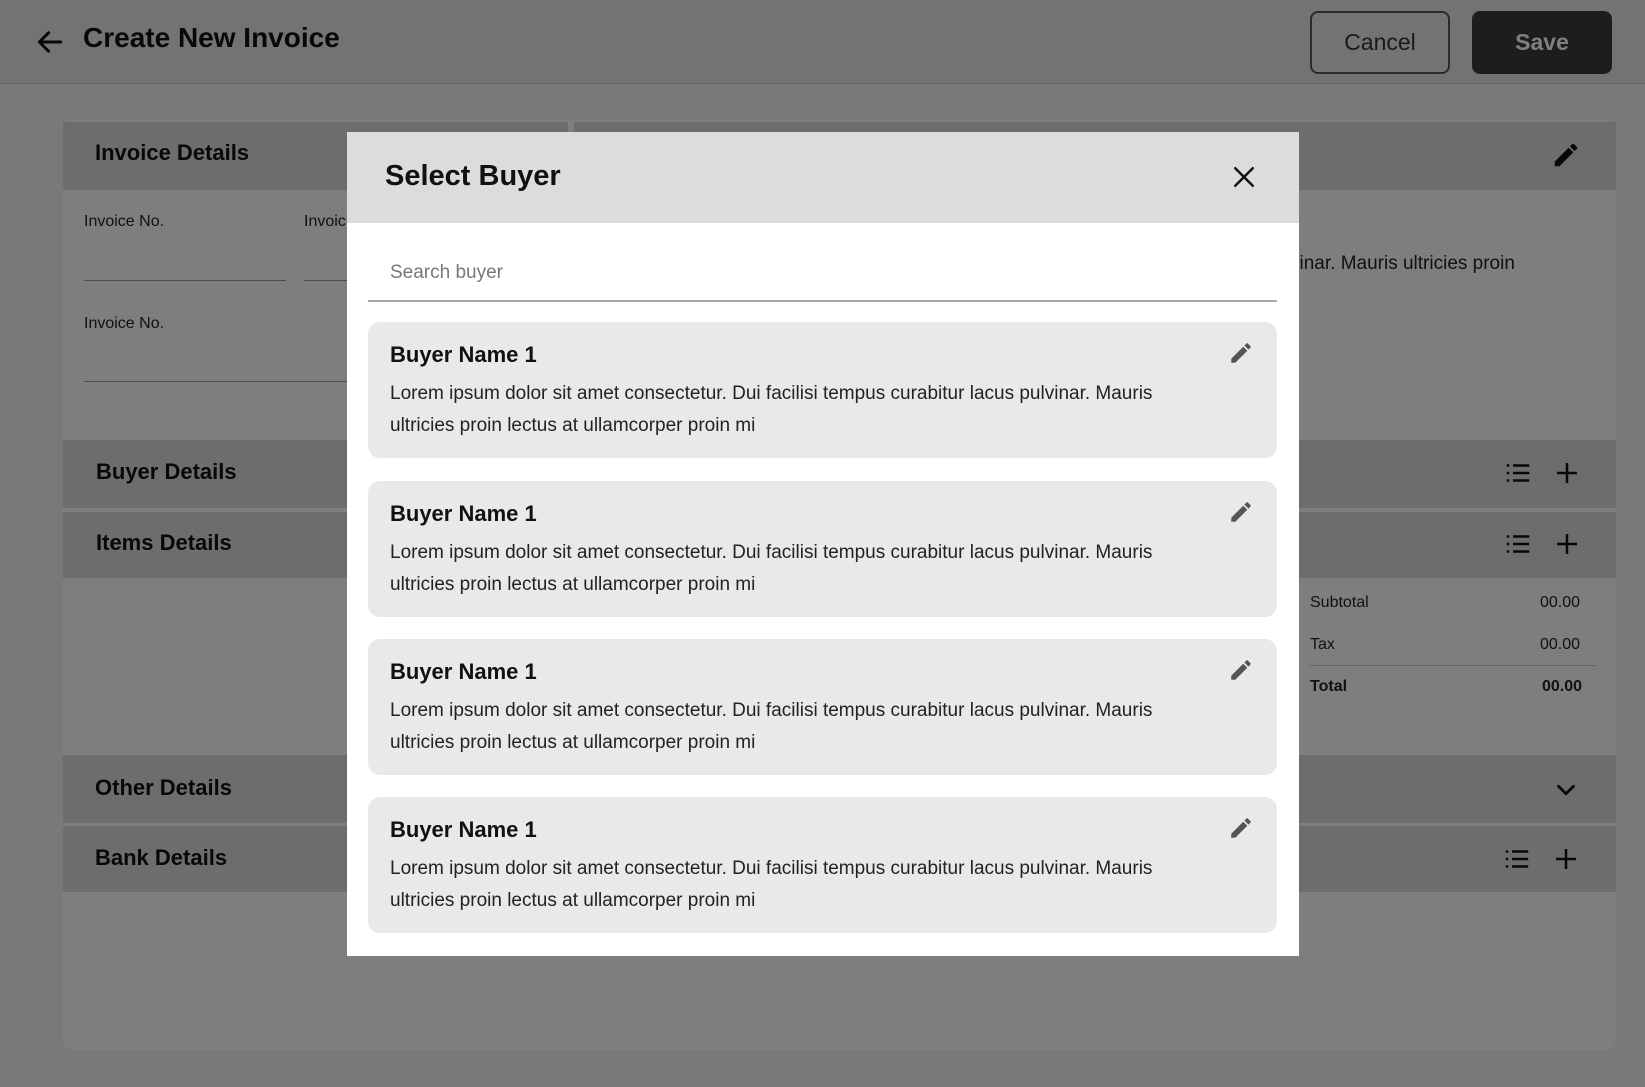 This screenshot has width=1645, height=1087. Describe the element at coordinates (1244, 177) in the screenshot. I see `close-icon` at that location.